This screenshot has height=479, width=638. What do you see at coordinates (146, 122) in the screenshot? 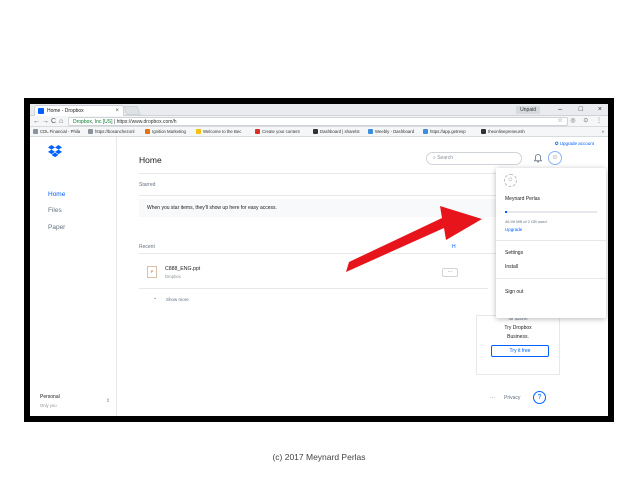
I see `url-text: https://www.dropbox.com/h` at bounding box center [146, 122].